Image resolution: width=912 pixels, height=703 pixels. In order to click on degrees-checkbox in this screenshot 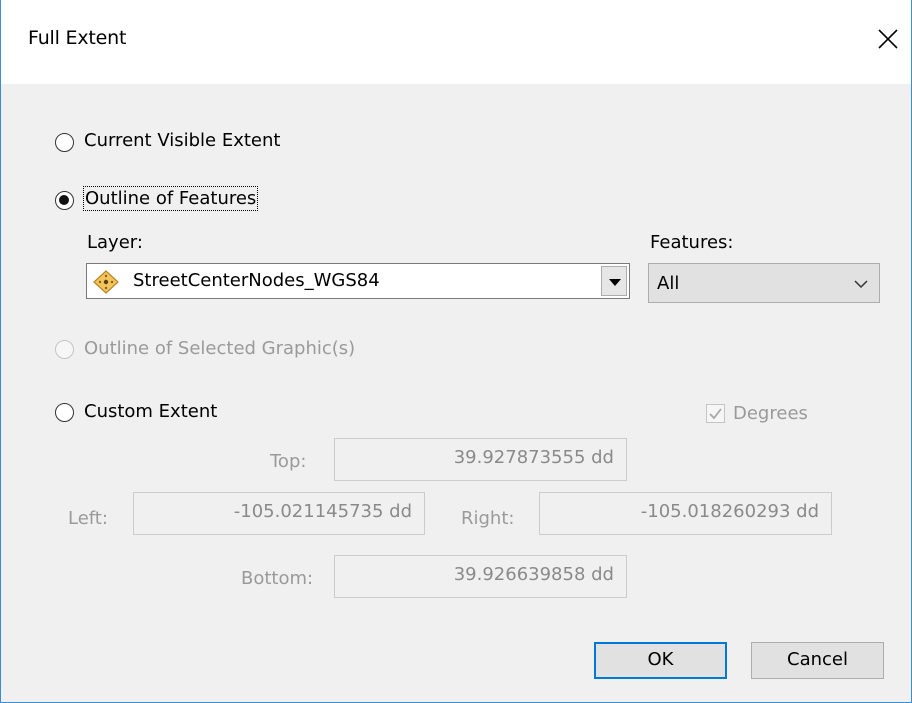, I will do `click(715, 413)`.